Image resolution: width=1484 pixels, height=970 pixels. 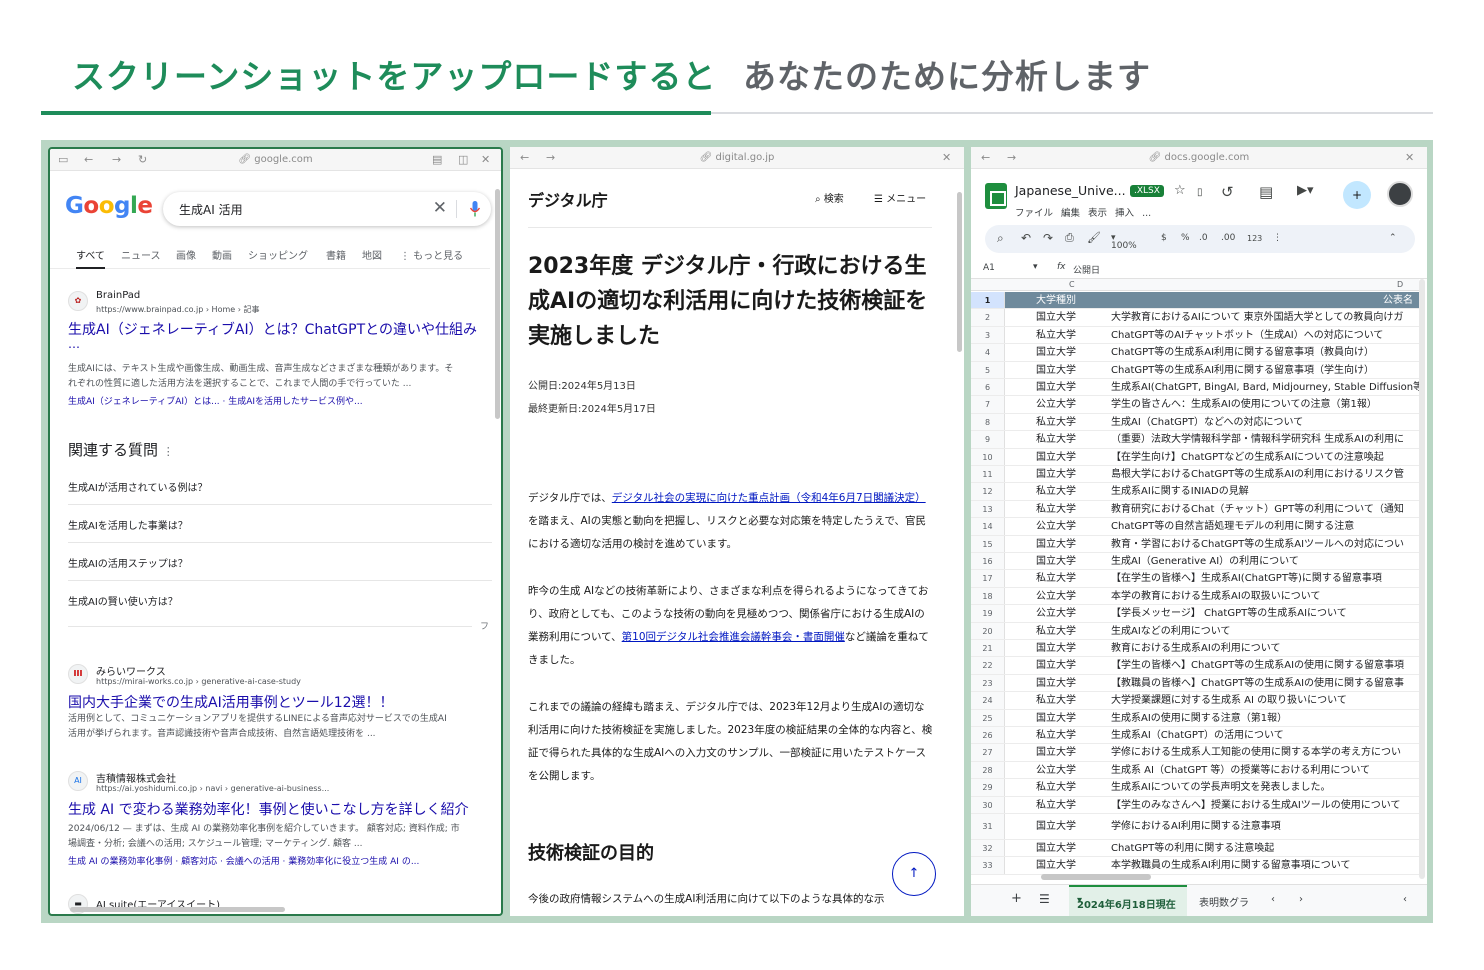 What do you see at coordinates (1265, 865) in the screenshot?
I see `cell-announcement-title: 本学教職員の生成系AI利用に関する留意事項について` at bounding box center [1265, 865].